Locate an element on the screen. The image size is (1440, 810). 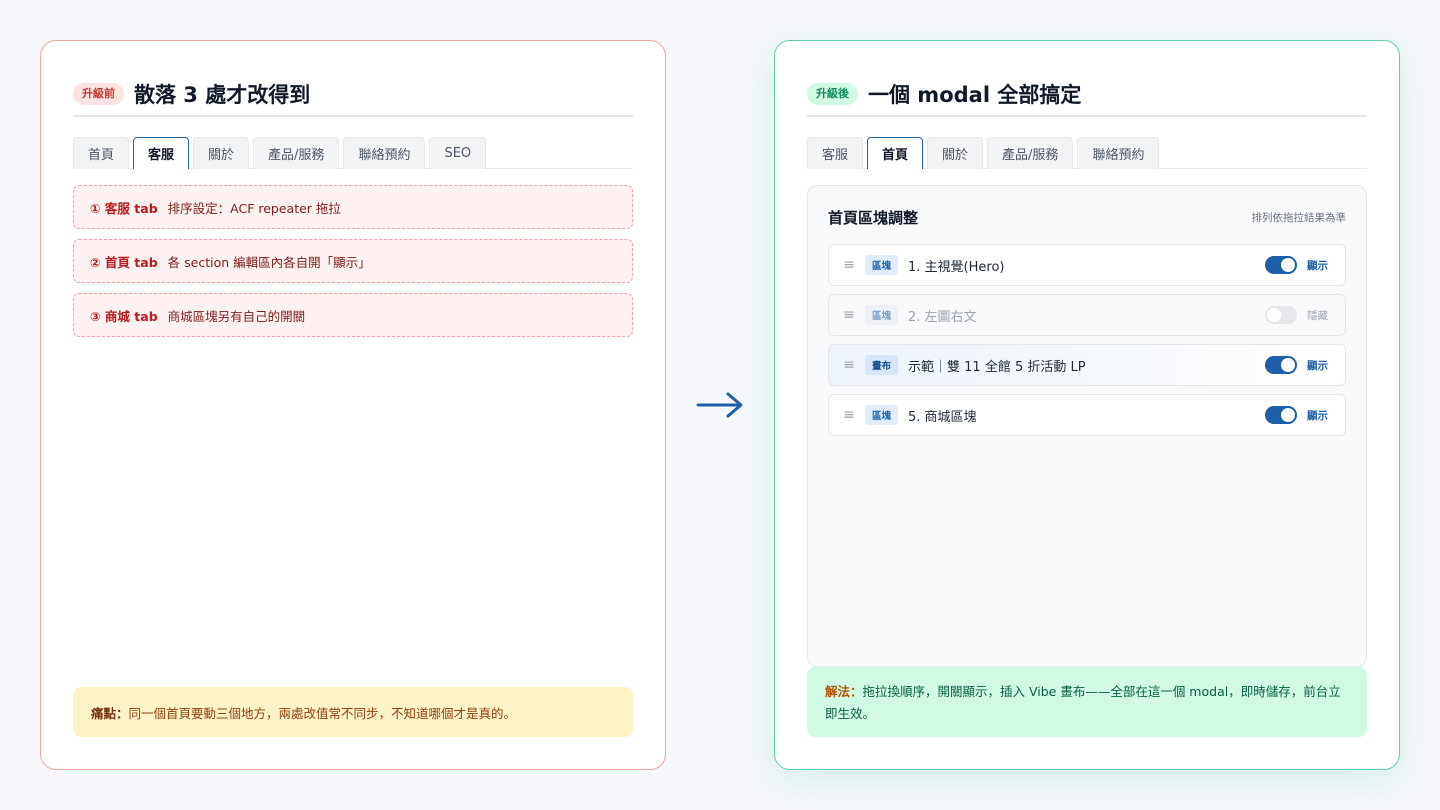
tab-seo: SEO is located at coordinates (458, 153).